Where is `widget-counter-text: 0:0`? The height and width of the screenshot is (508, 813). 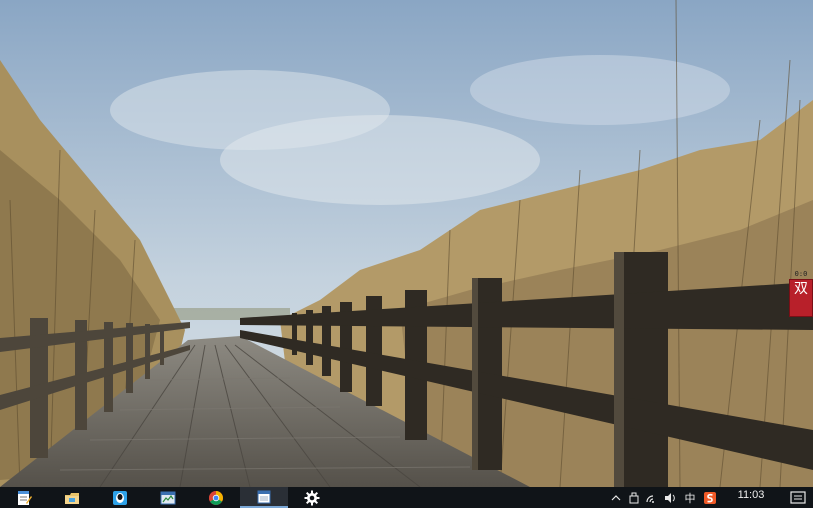
widget-counter-text: 0:0 is located at coordinates (801, 274).